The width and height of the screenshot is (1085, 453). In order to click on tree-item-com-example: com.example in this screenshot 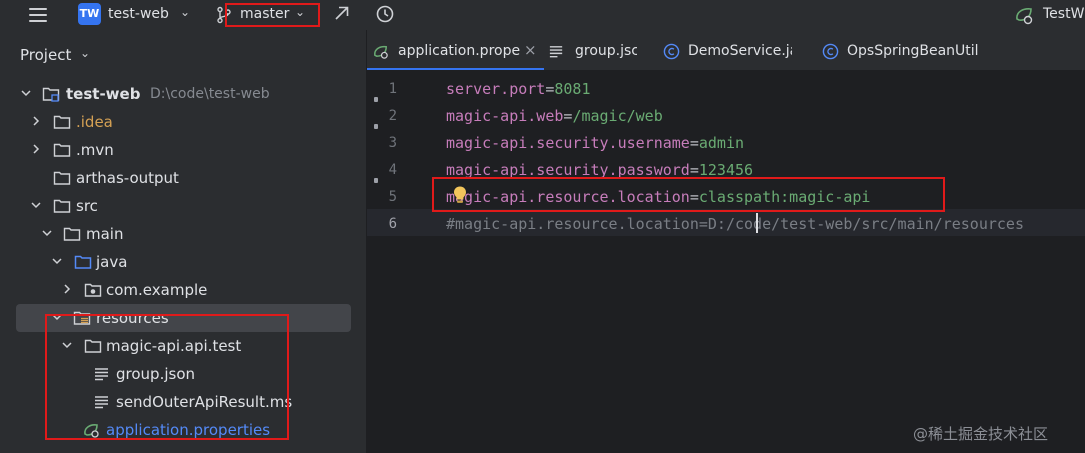, I will do `click(183, 290)`.